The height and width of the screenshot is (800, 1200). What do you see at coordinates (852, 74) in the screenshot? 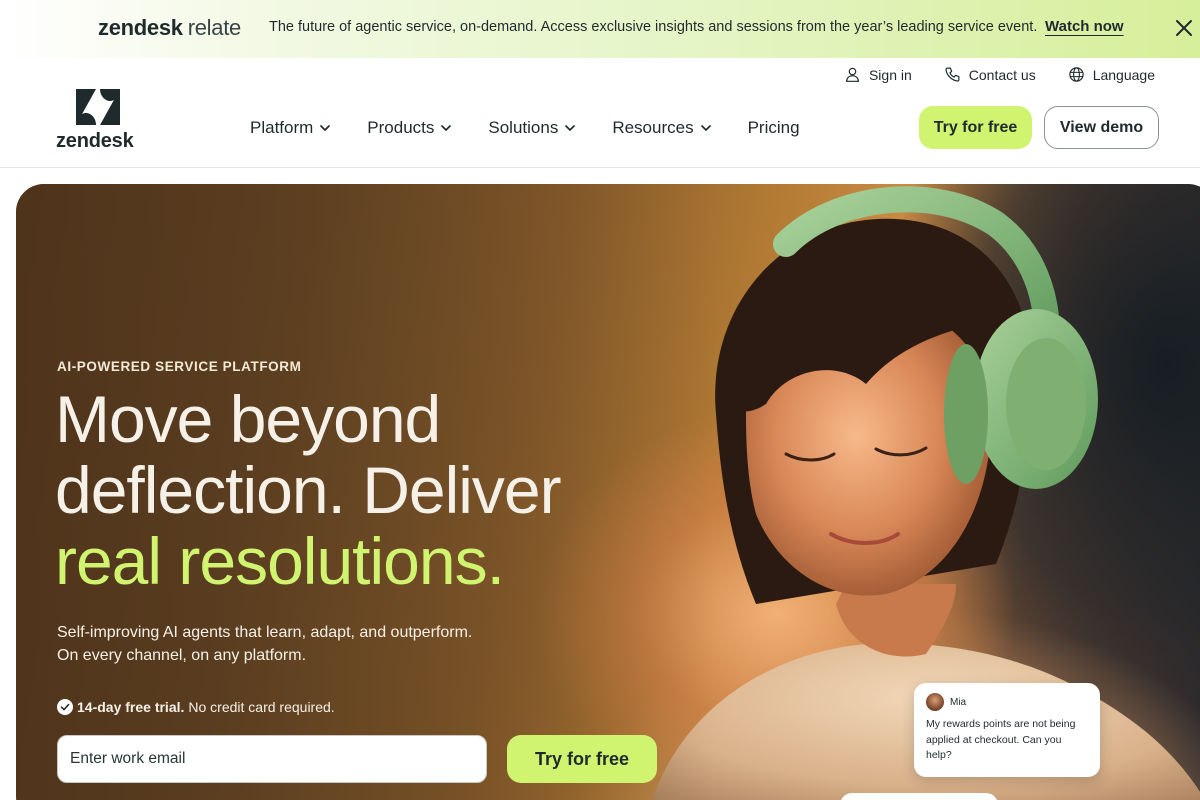
I see `user-icon` at bounding box center [852, 74].